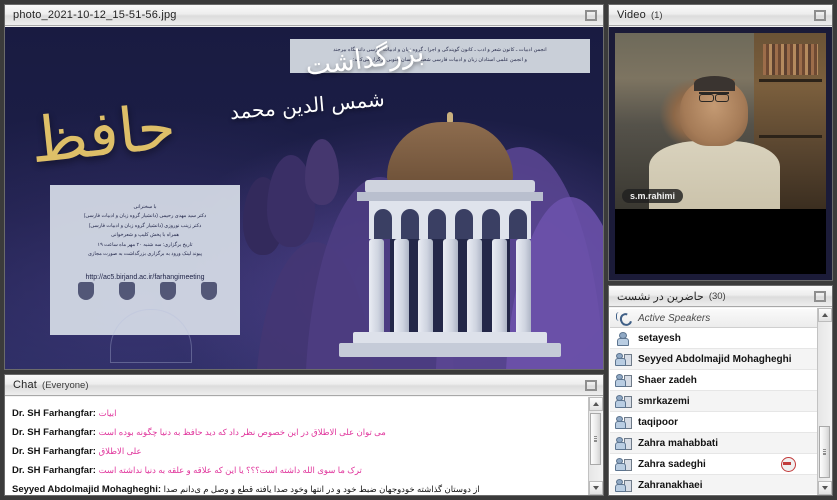 This screenshot has width=837, height=500. Describe the element at coordinates (824, 401) in the screenshot. I see `attendee-scrollbar` at that location.